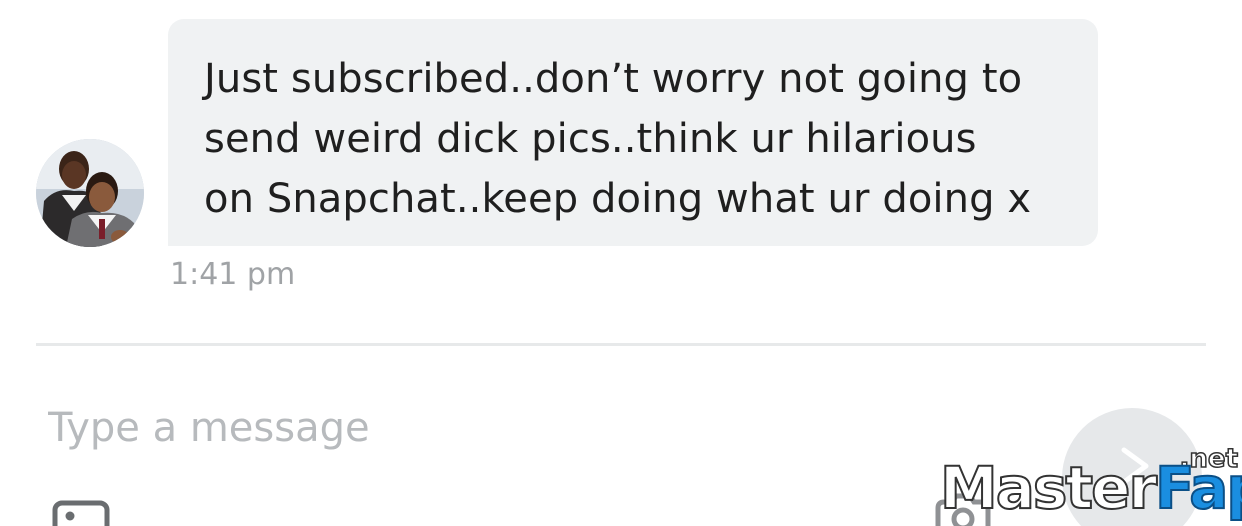 Image resolution: width=1242 pixels, height=526 pixels. I want to click on sender-avatar, so click(90, 193).